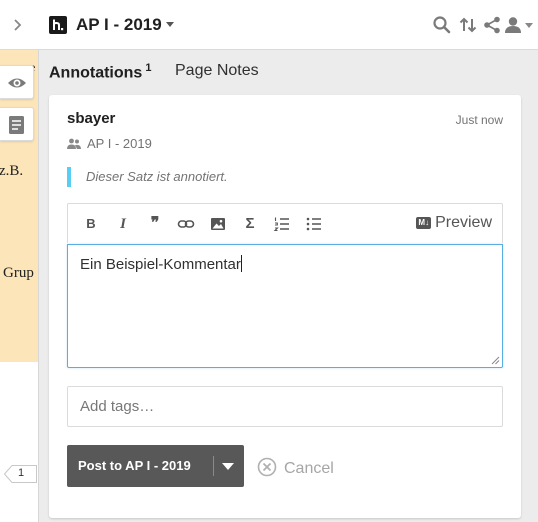  I want to click on tab-page-notes: Page Notes, so click(217, 71).